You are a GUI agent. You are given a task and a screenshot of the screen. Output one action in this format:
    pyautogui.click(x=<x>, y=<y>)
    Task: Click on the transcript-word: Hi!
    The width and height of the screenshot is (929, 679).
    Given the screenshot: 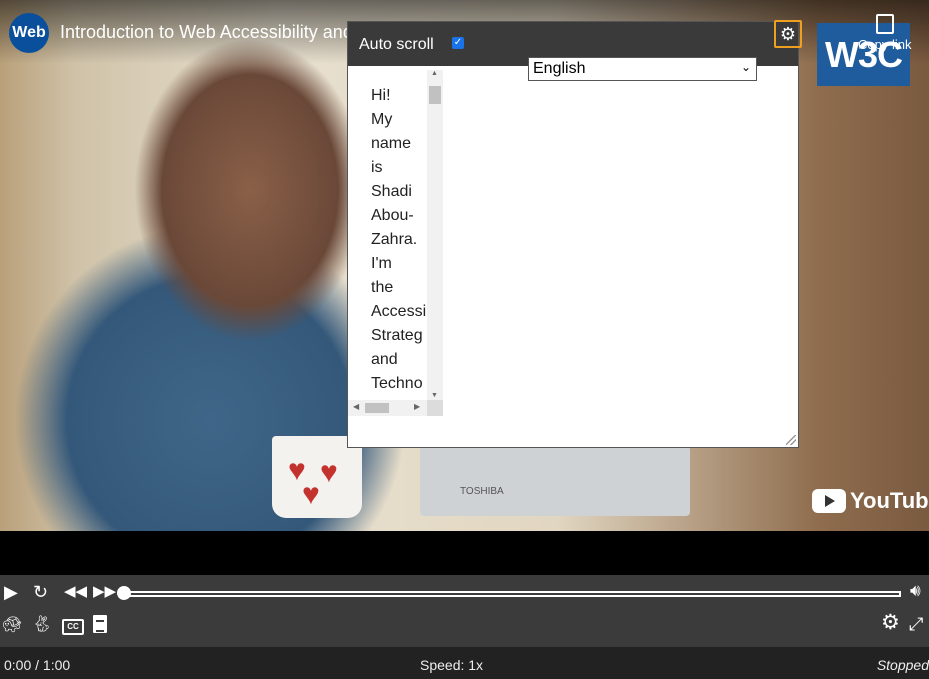 What is the action you would take?
    pyautogui.click(x=398, y=96)
    